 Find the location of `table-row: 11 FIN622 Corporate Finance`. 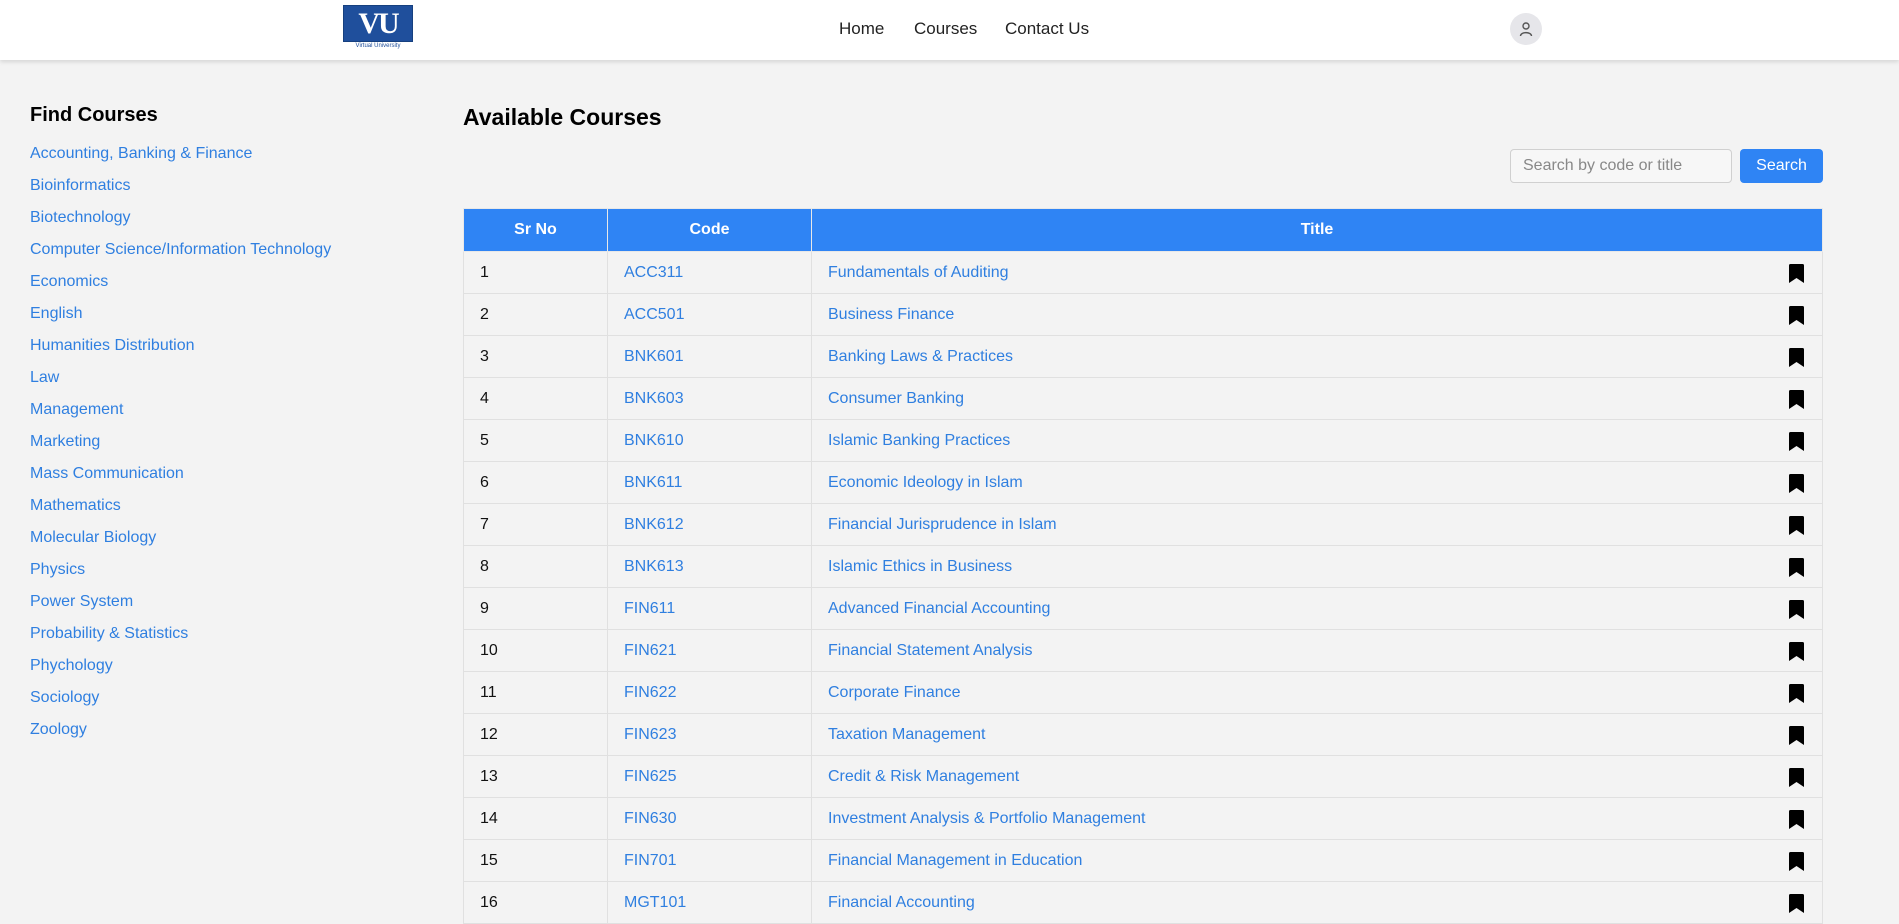

table-row: 11 FIN622 Corporate Finance is located at coordinates (1143, 692).